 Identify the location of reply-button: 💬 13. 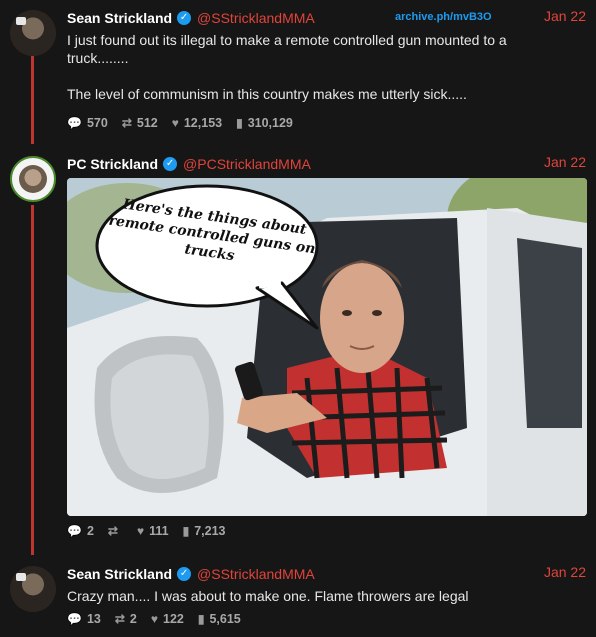
(84, 619).